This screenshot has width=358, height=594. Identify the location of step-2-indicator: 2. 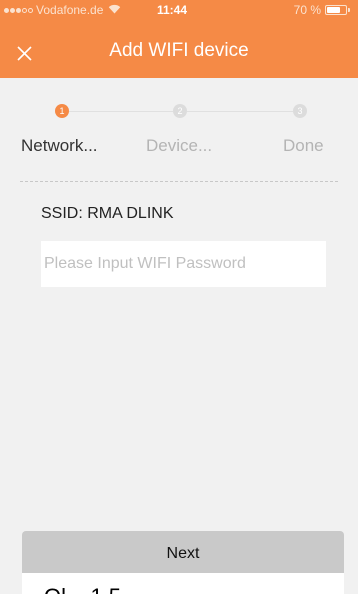
(180, 111).